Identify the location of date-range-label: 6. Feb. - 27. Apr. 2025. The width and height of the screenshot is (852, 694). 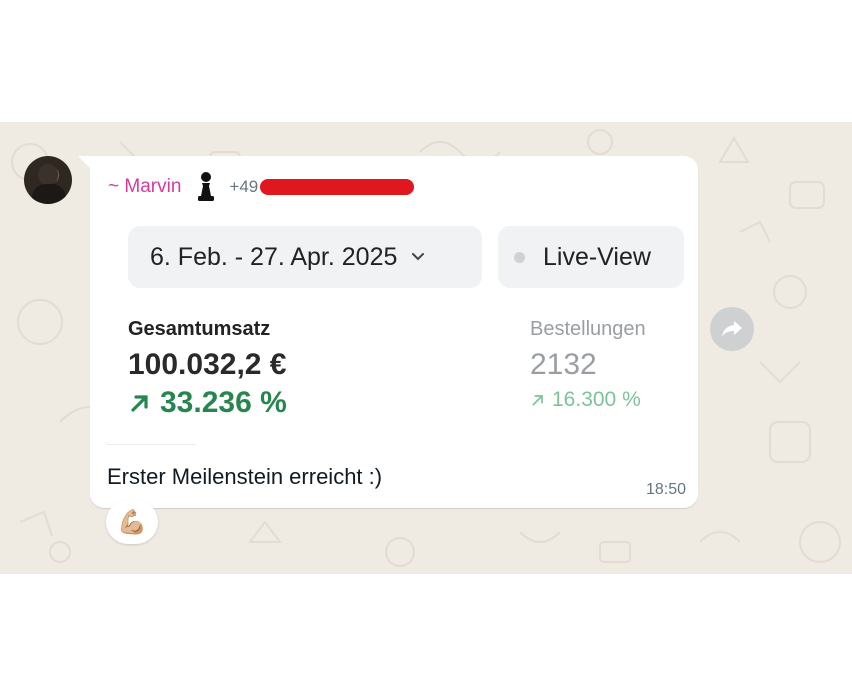
(274, 256).